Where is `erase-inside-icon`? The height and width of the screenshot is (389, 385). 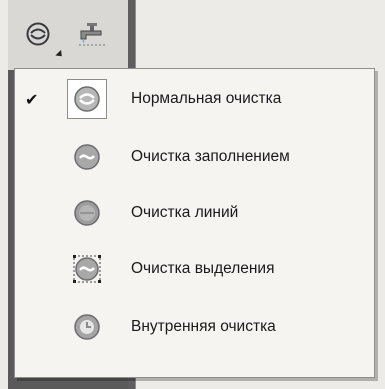
erase-inside-icon is located at coordinates (87, 327).